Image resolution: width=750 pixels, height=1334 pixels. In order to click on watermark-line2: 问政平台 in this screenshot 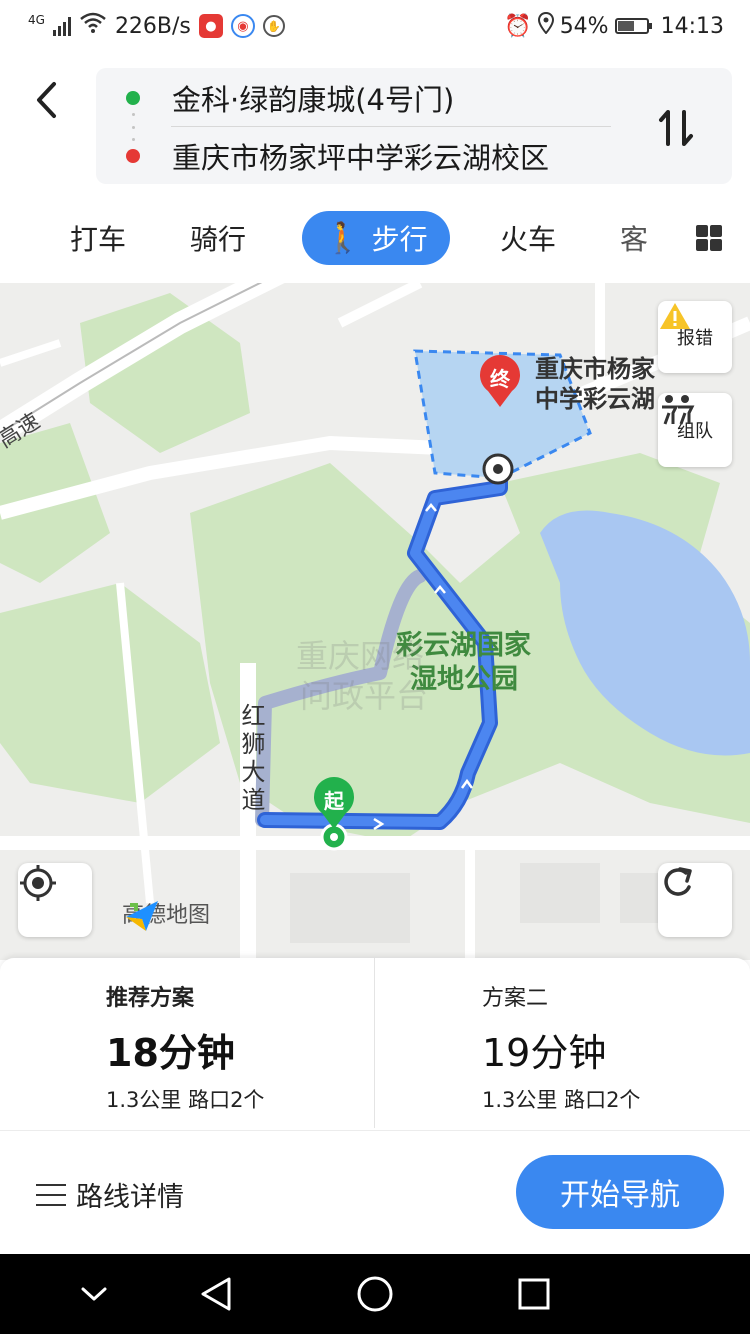, I will do `click(364, 696)`.